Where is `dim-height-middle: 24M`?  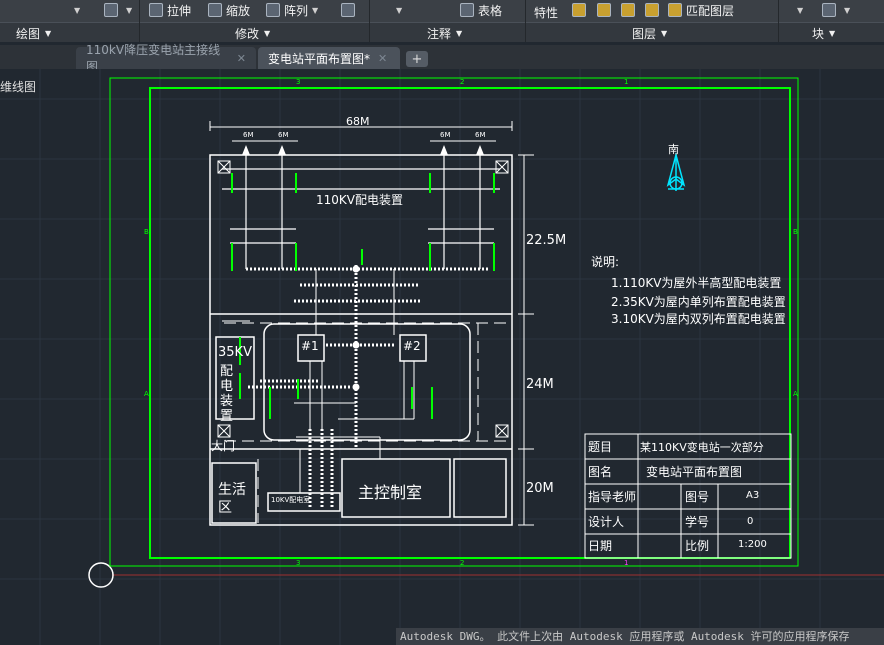 dim-height-middle: 24M is located at coordinates (540, 384).